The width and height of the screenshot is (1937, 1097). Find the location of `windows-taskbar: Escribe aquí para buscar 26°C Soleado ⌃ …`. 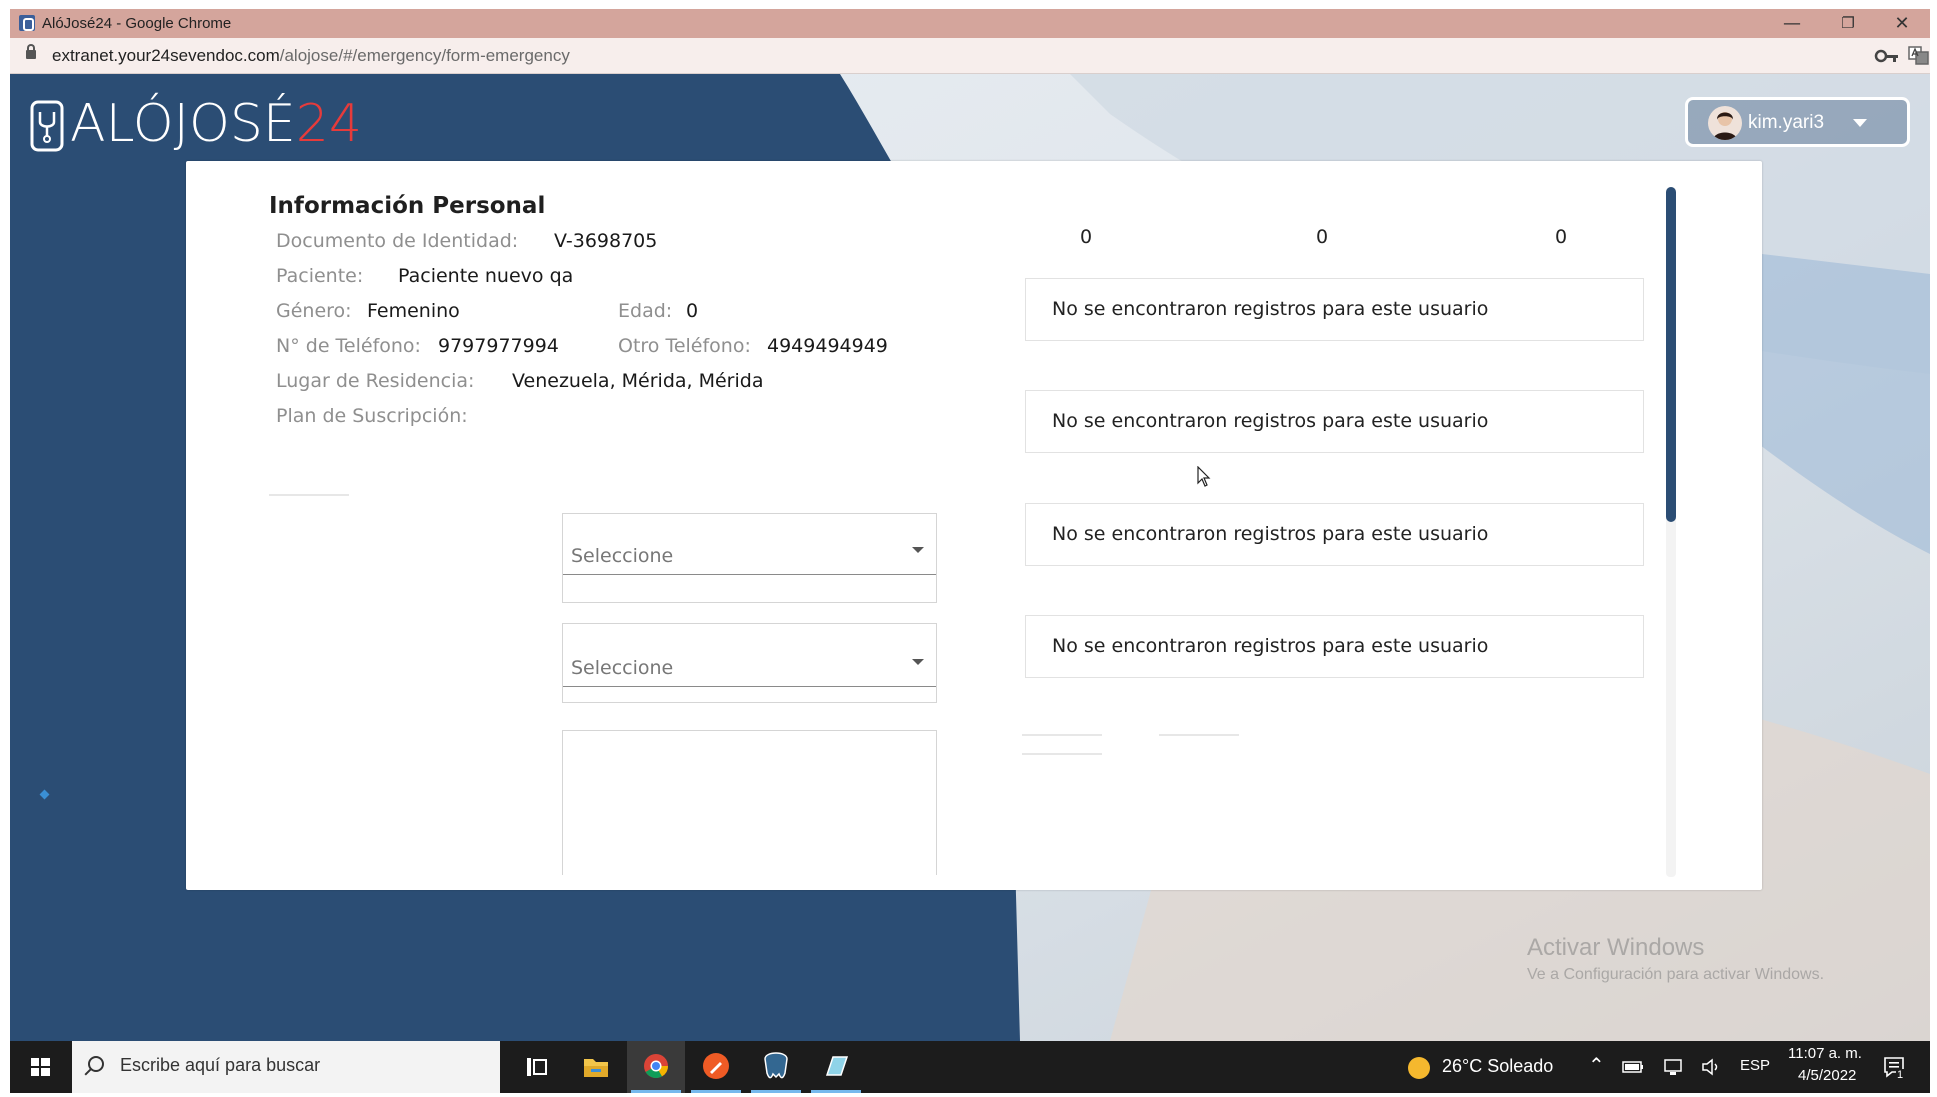

windows-taskbar: Escribe aquí para buscar 26°C Soleado ⌃ … is located at coordinates (970, 1067).